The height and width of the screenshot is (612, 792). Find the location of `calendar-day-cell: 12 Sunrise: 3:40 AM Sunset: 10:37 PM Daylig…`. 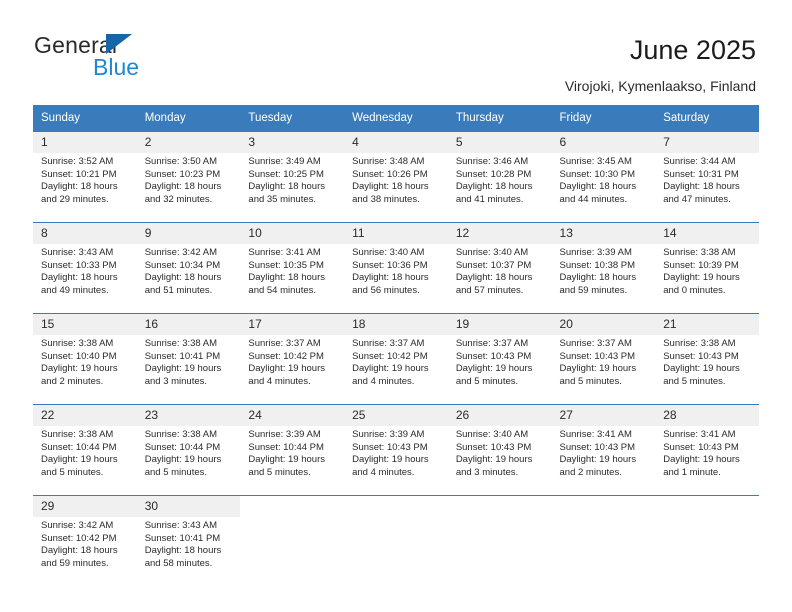

calendar-day-cell: 12 Sunrise: 3:40 AM Sunset: 10:37 PM Daylig… is located at coordinates (499, 268).